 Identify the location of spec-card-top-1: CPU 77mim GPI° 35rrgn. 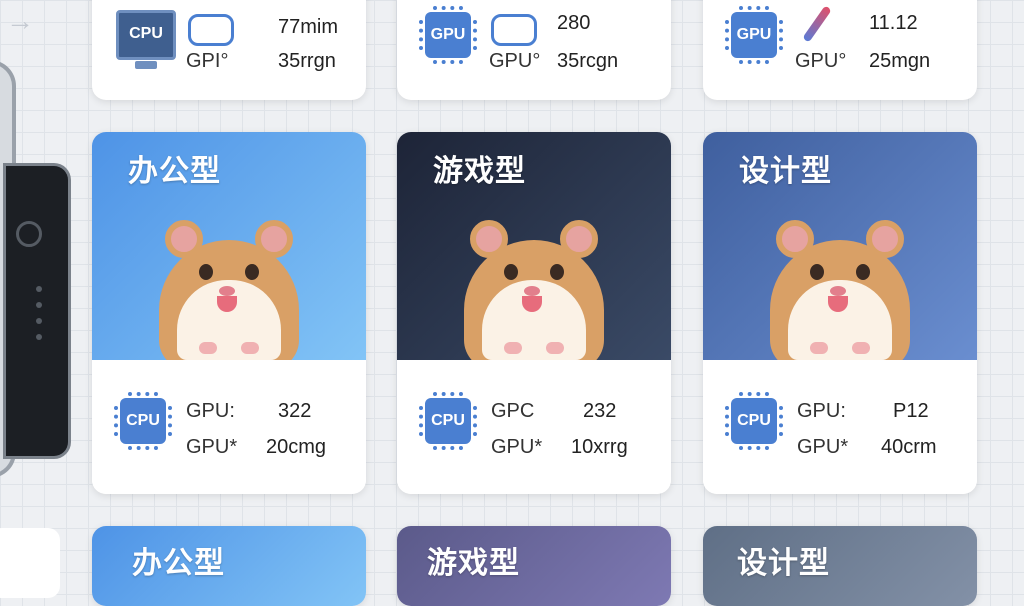
(229, 50).